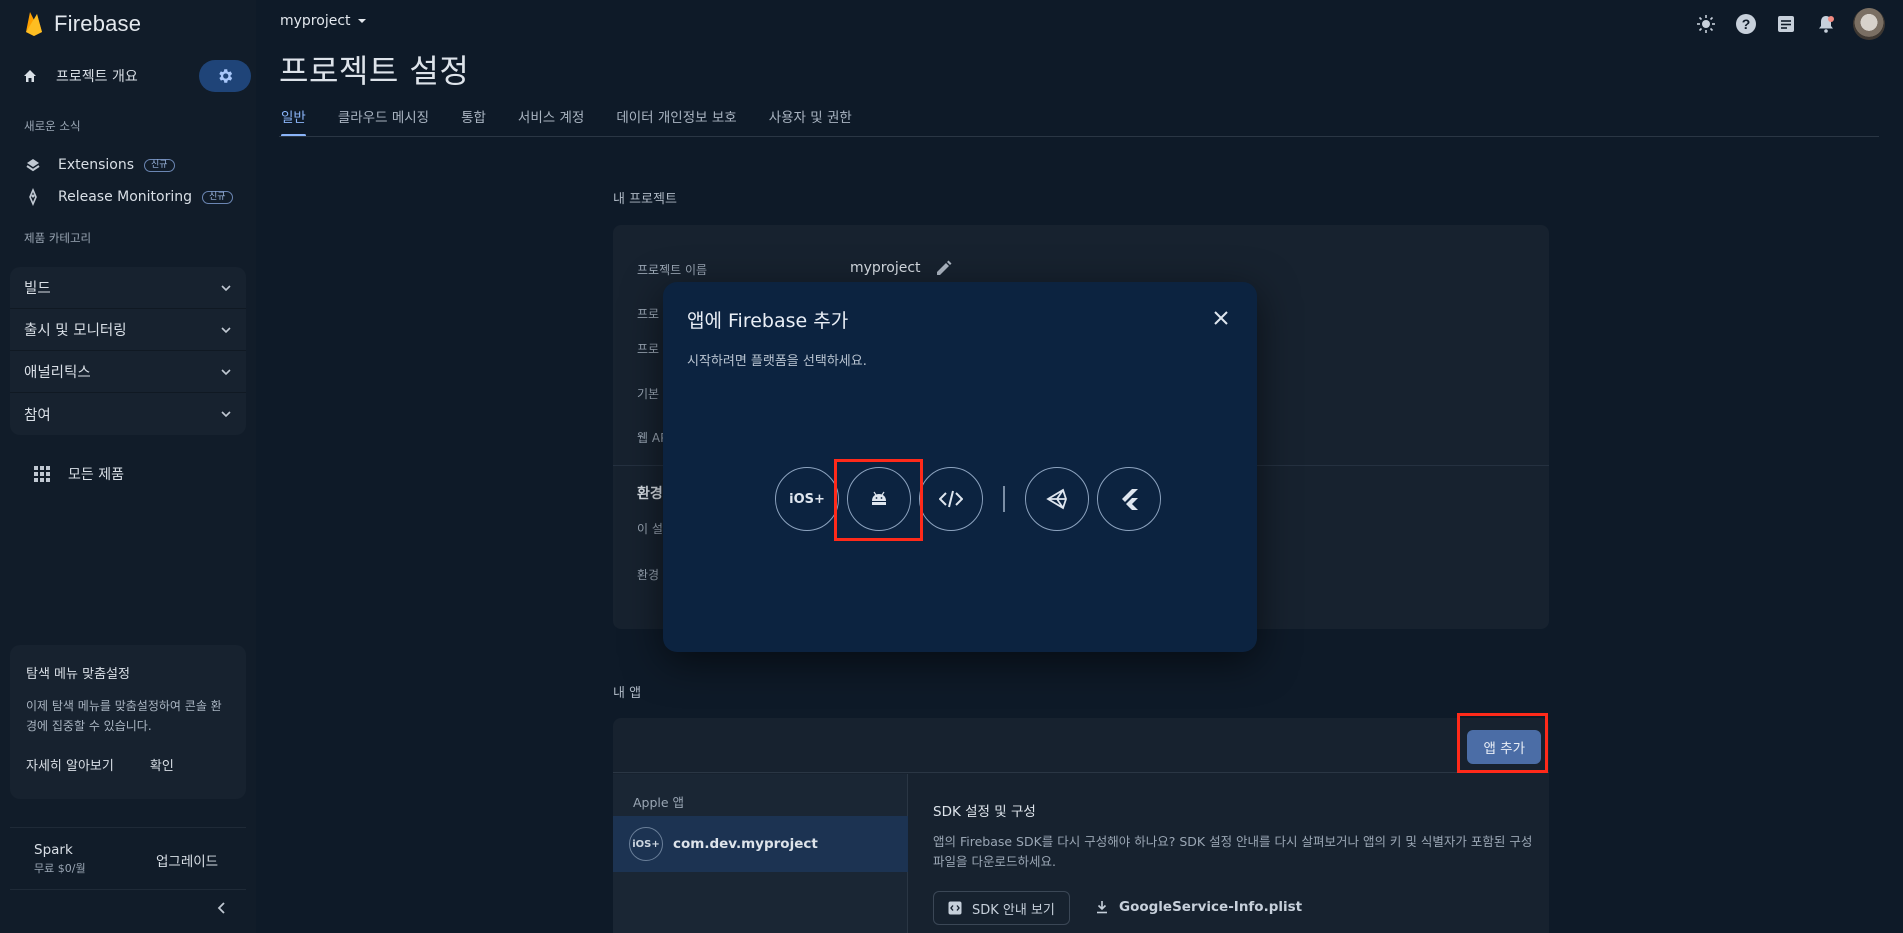 This screenshot has width=1903, height=933. What do you see at coordinates (315, 21) in the screenshot?
I see `project-name: myproject` at bounding box center [315, 21].